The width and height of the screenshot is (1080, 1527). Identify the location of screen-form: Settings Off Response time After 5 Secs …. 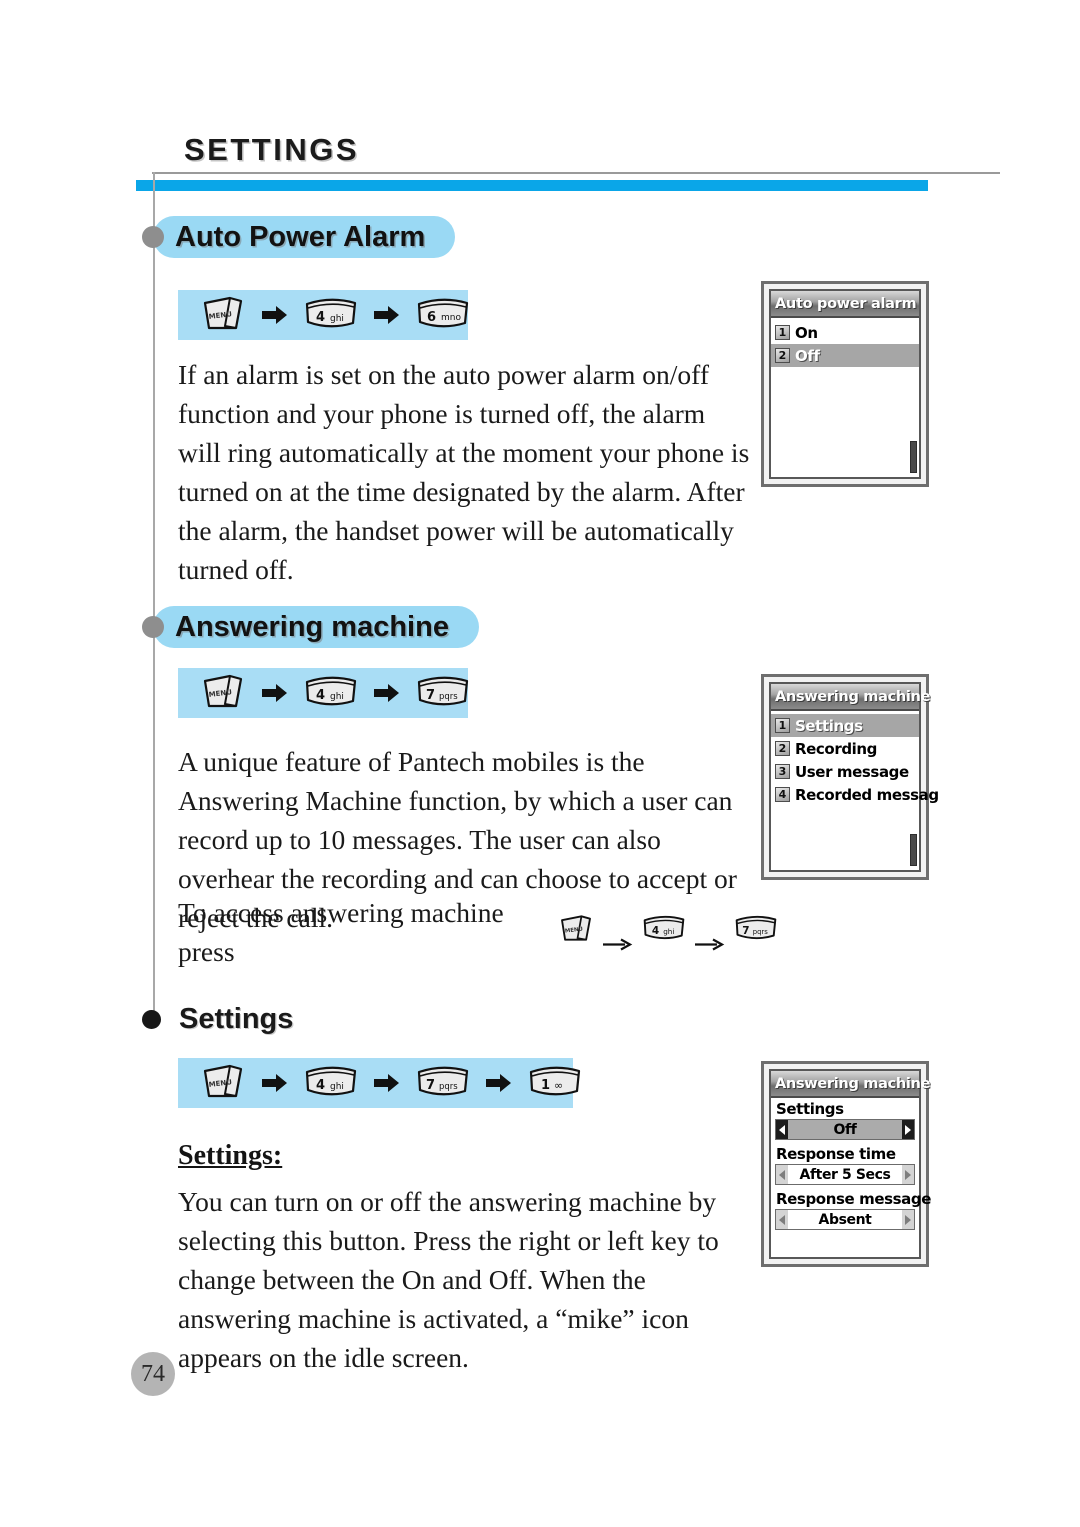
(851, 1164).